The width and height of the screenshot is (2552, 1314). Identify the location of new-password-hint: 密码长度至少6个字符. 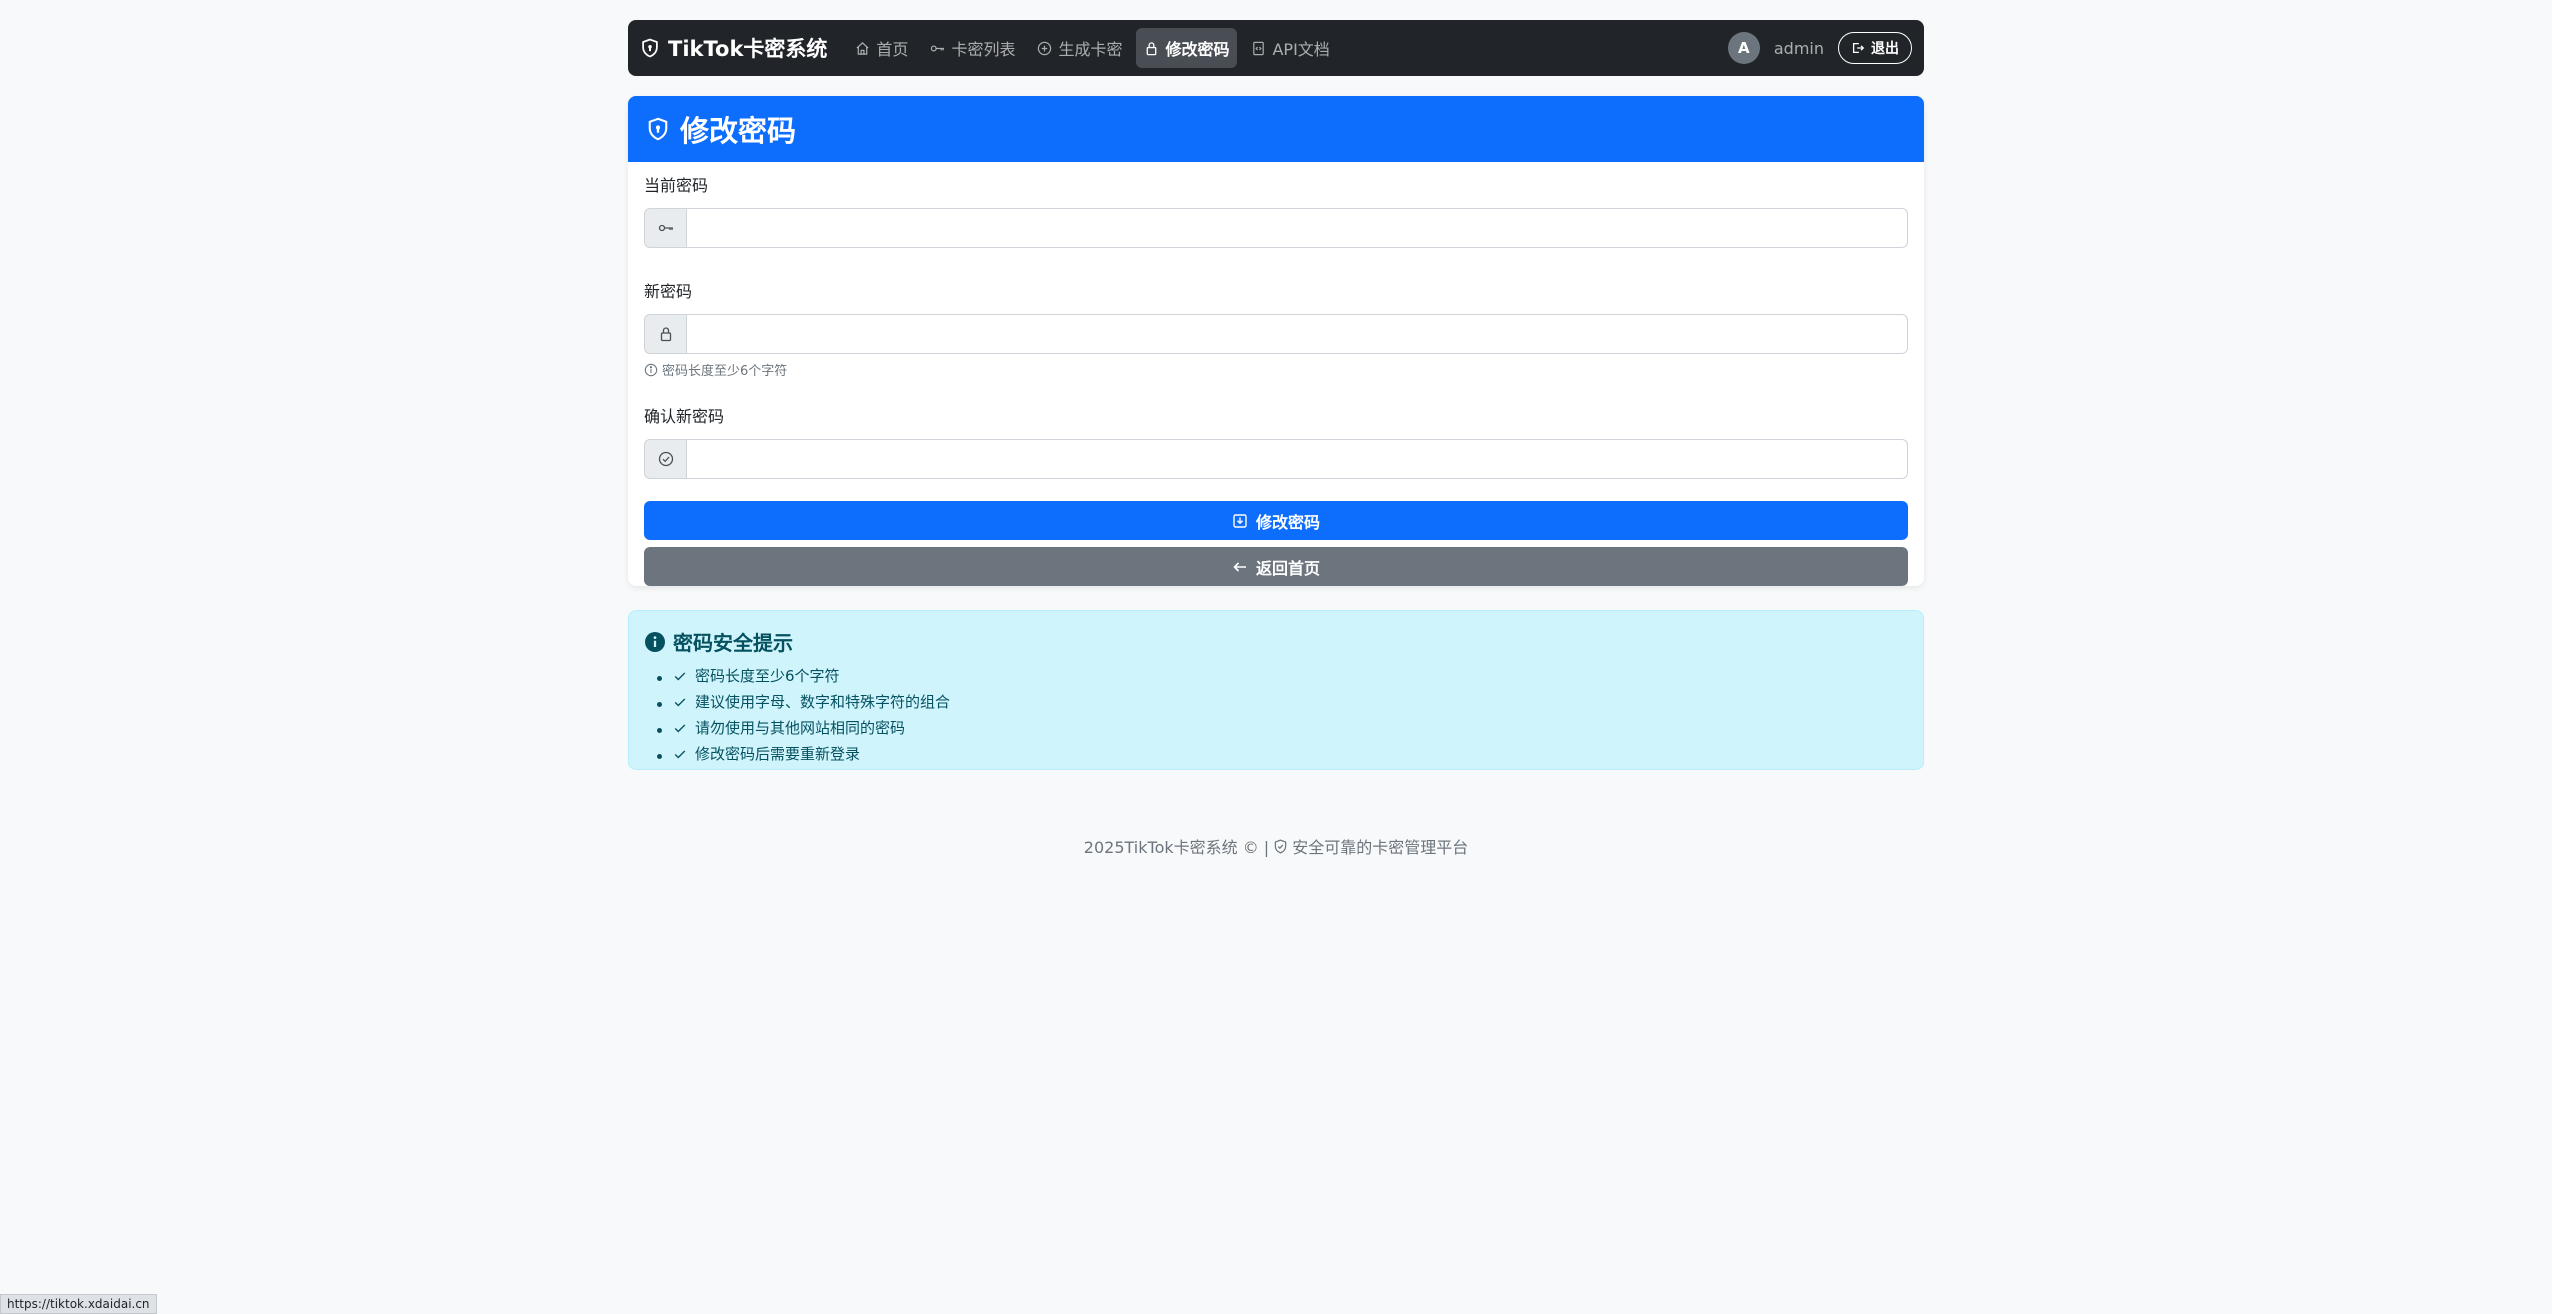
(1276, 369).